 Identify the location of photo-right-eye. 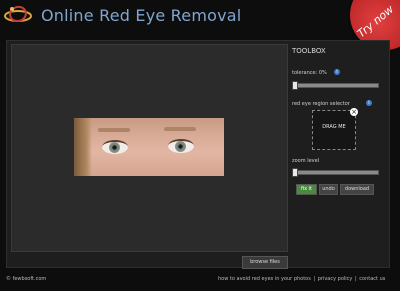
(181, 146).